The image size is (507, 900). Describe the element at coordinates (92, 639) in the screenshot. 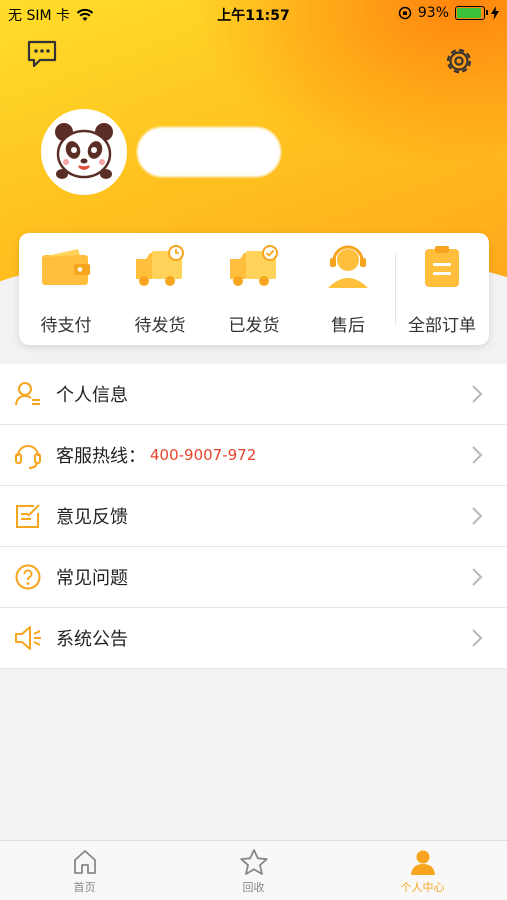

I see `menu-item-announcements-label: 系统公告` at that location.